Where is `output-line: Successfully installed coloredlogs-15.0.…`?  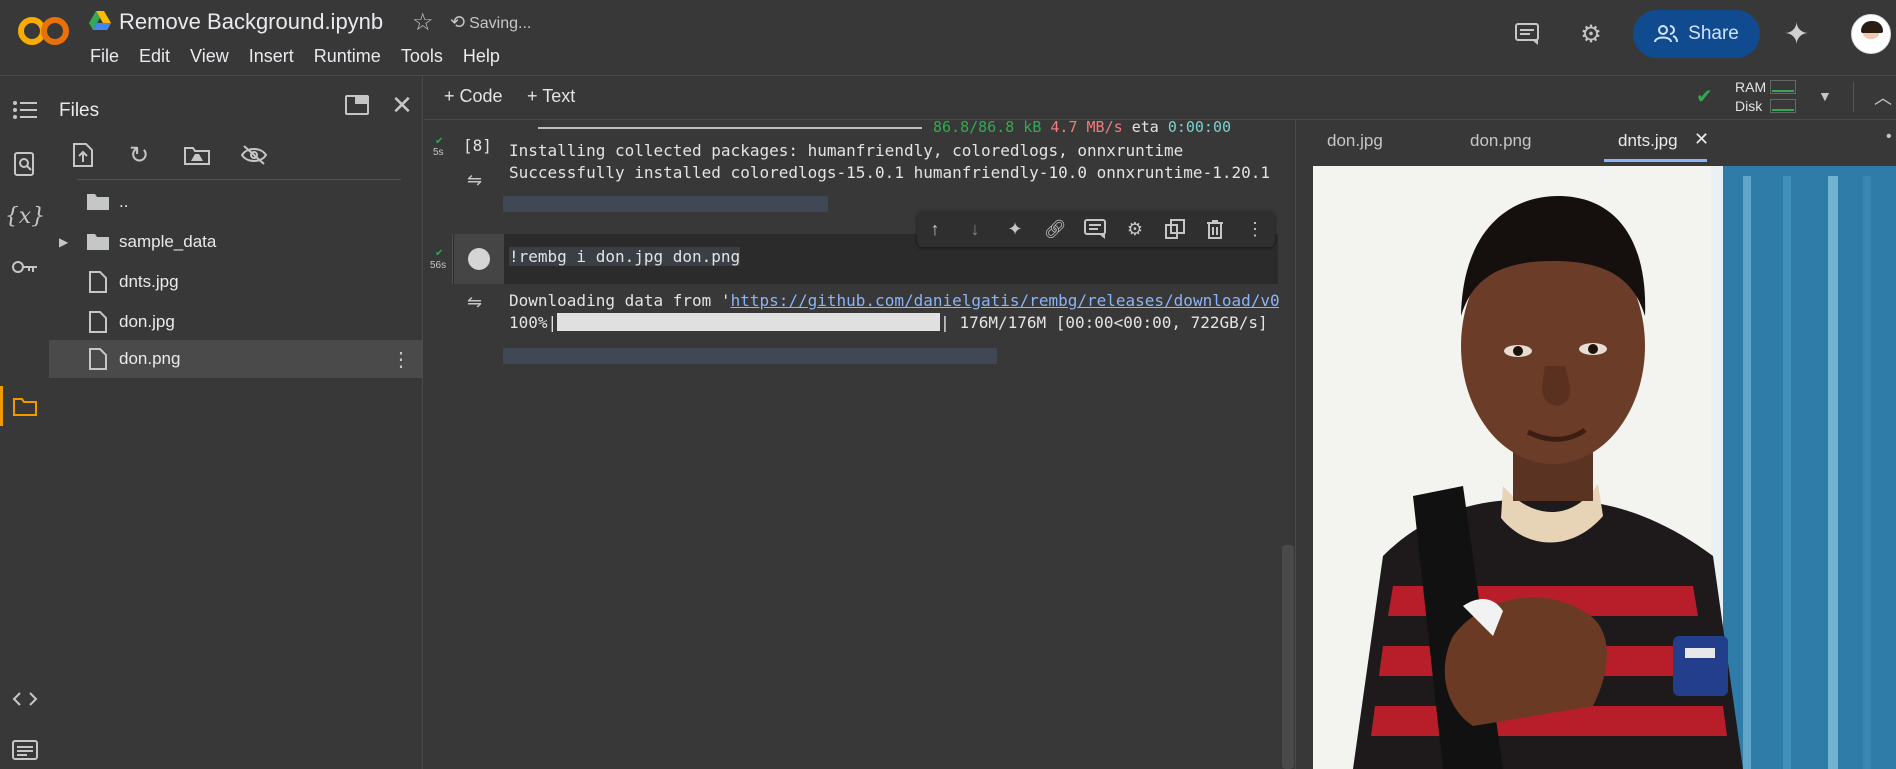
output-line: Successfully installed coloredlogs-15.0.… is located at coordinates (889, 172).